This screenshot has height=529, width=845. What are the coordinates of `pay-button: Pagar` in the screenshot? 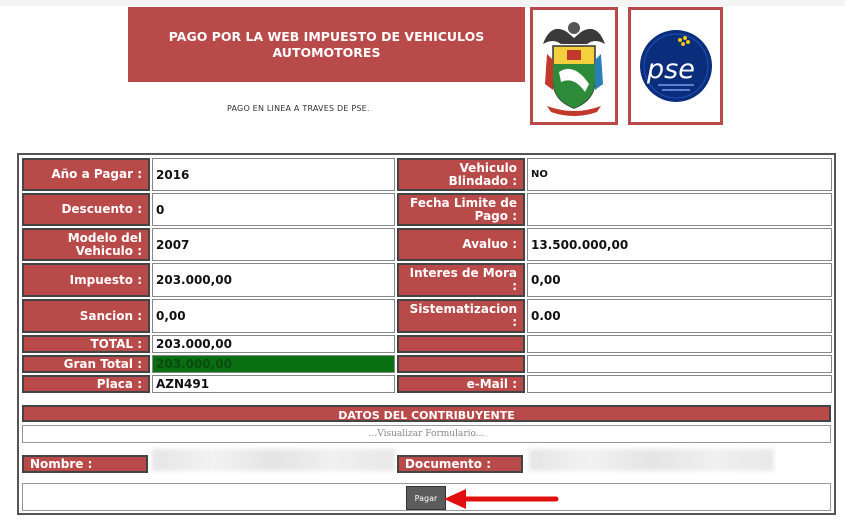 It's located at (426, 498).